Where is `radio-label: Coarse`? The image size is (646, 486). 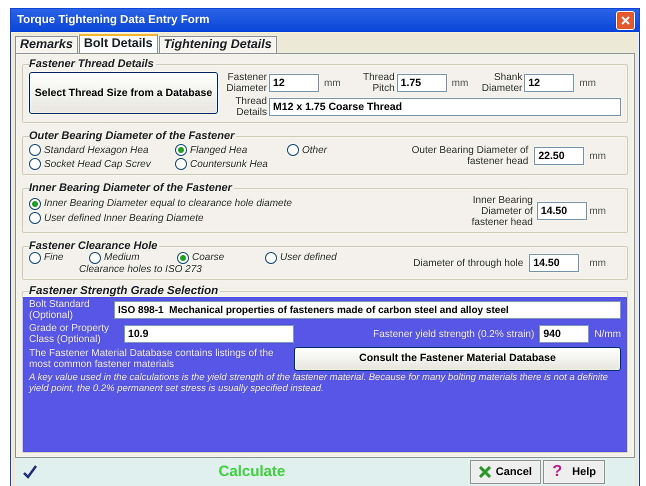
radio-label: Coarse is located at coordinates (208, 258).